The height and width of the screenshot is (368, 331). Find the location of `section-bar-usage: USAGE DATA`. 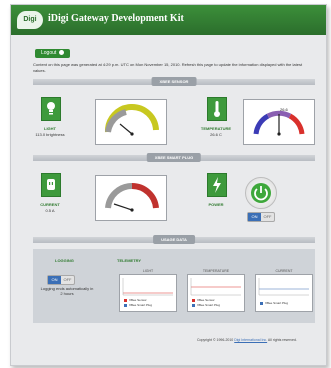

section-bar-usage: USAGE DATA is located at coordinates (174, 239).